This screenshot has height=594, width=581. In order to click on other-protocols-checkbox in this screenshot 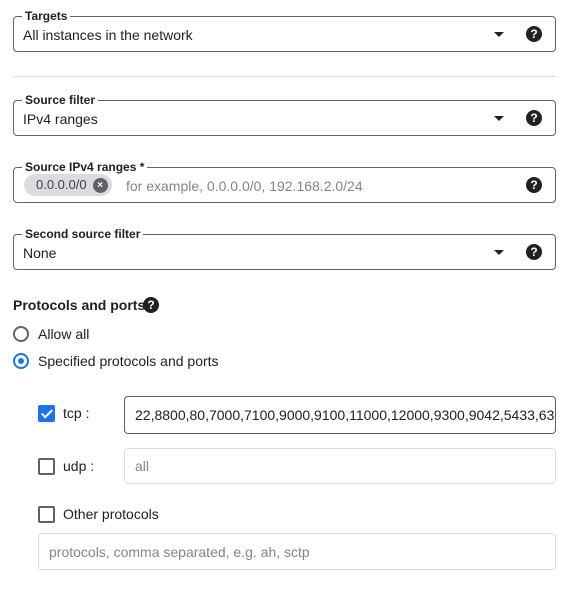, I will do `click(46, 514)`.